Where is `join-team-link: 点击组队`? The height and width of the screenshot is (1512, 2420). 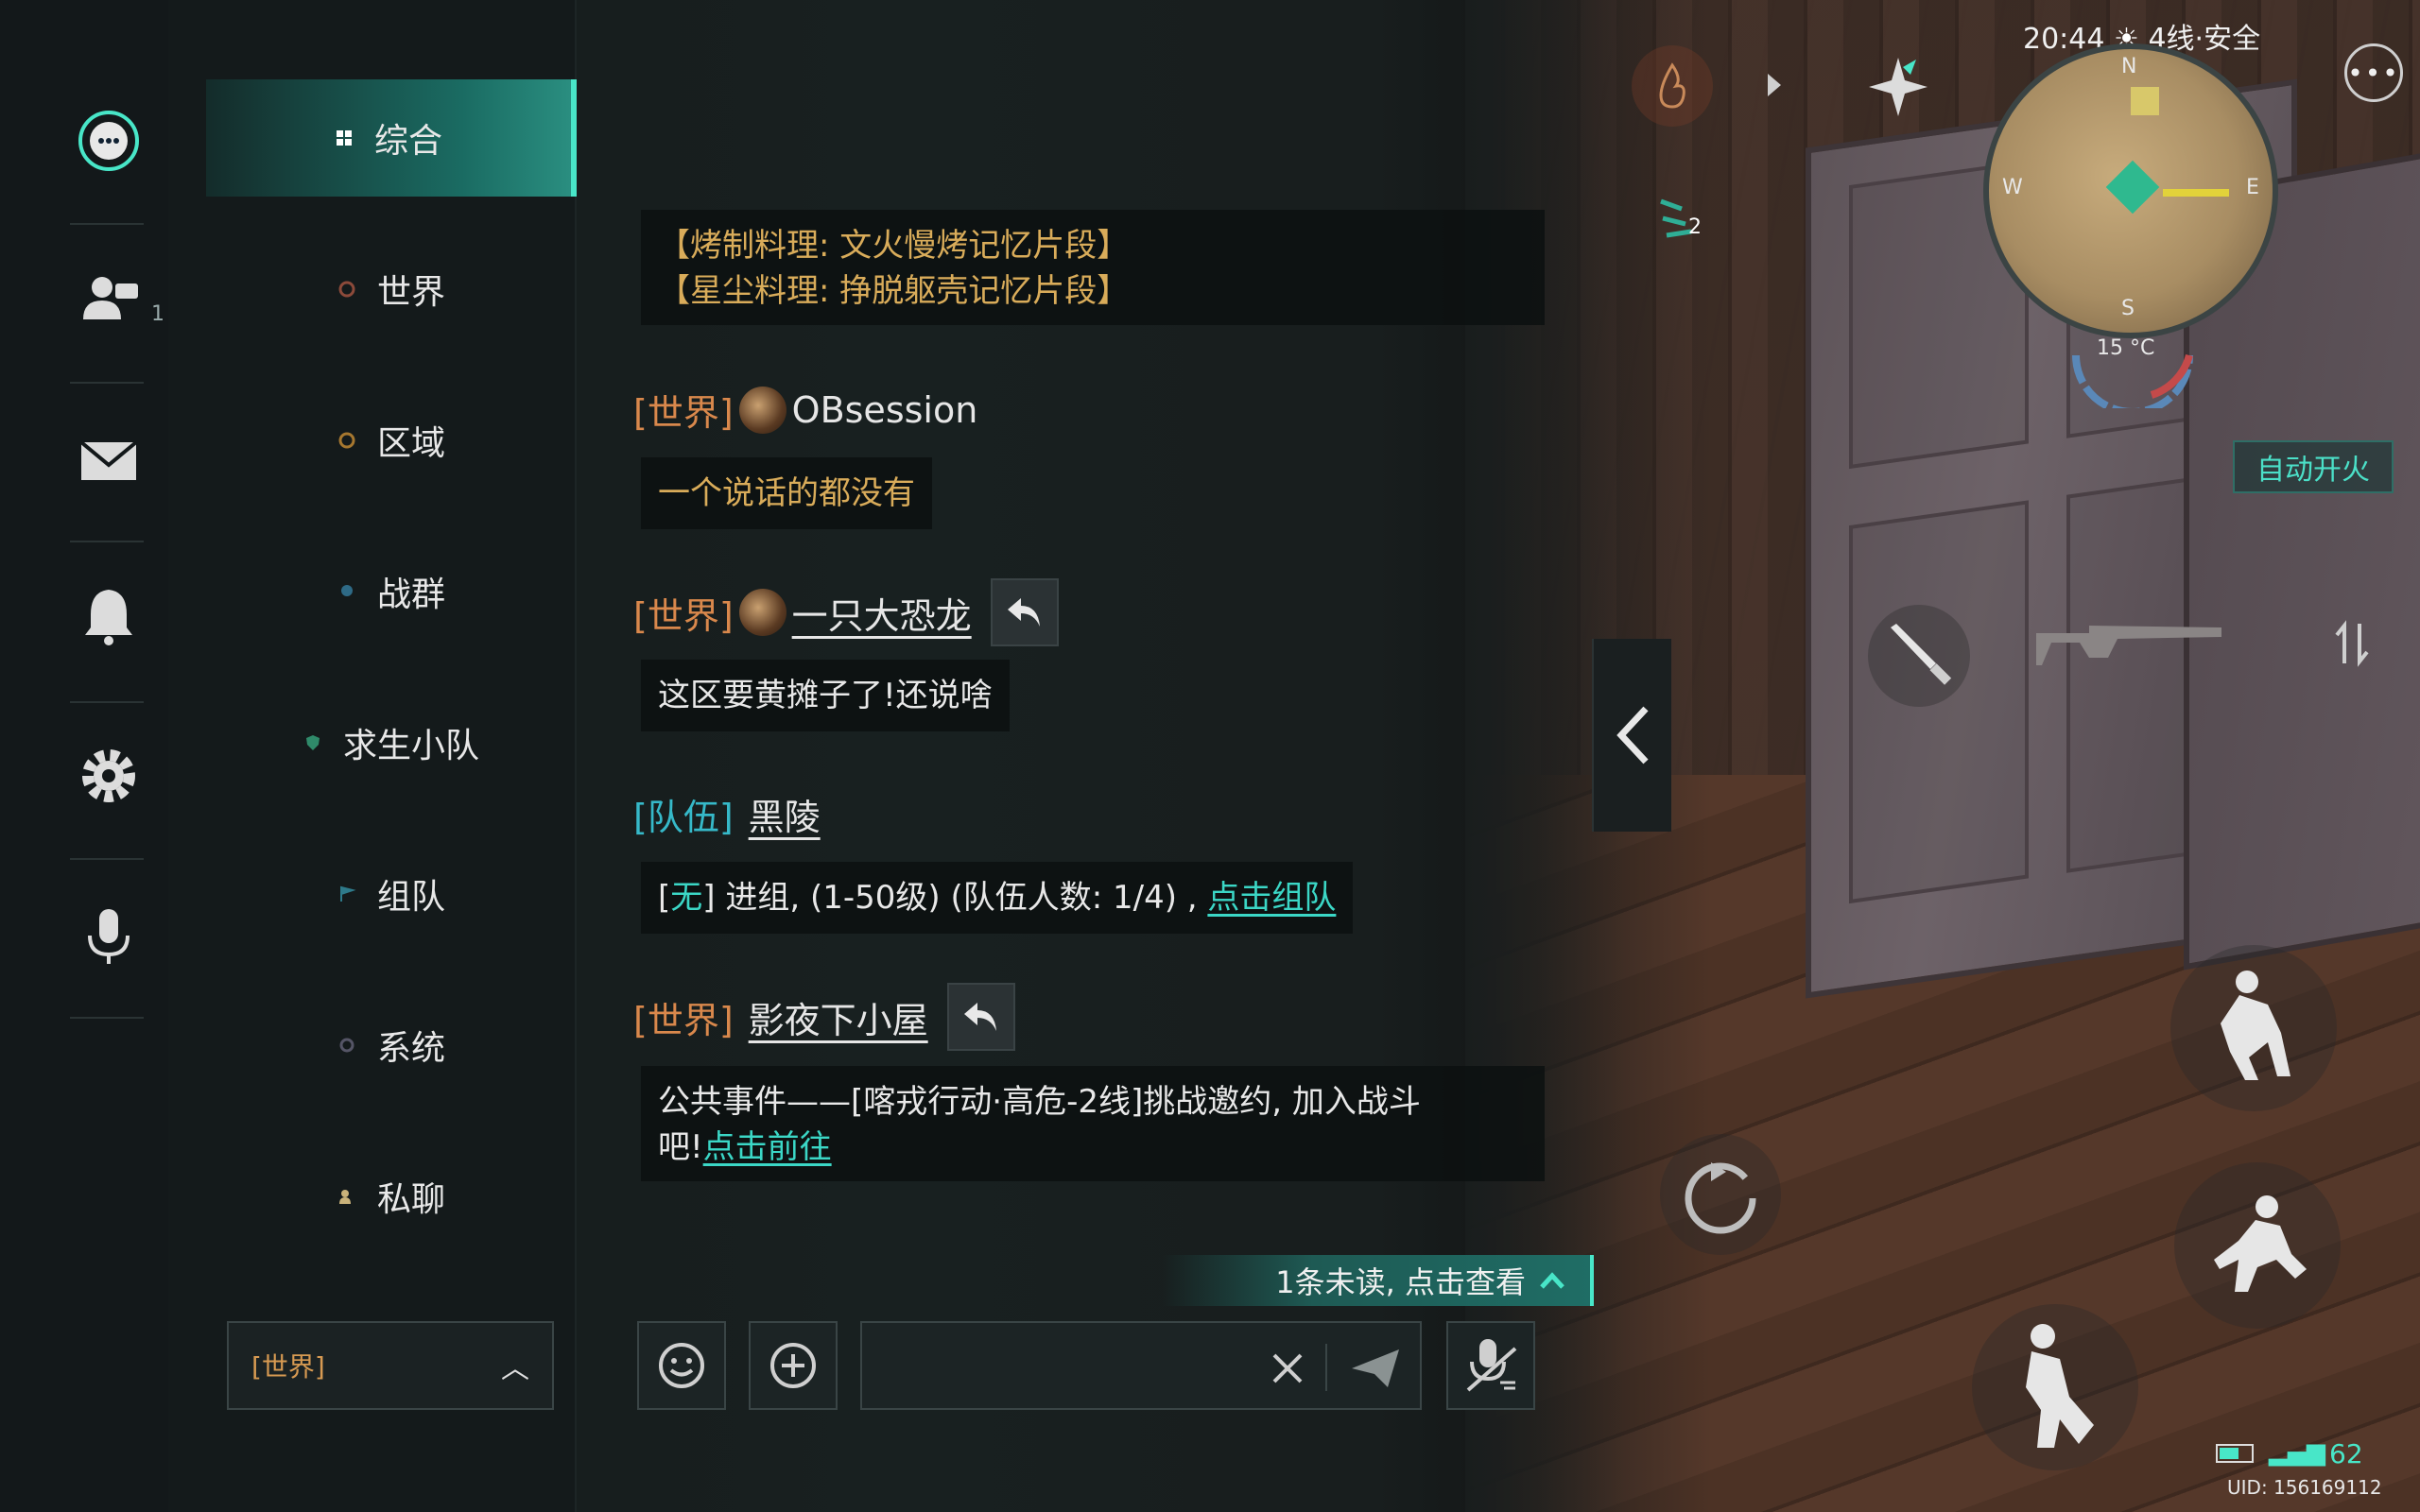
join-team-link: 点击组队 is located at coordinates (1271, 898).